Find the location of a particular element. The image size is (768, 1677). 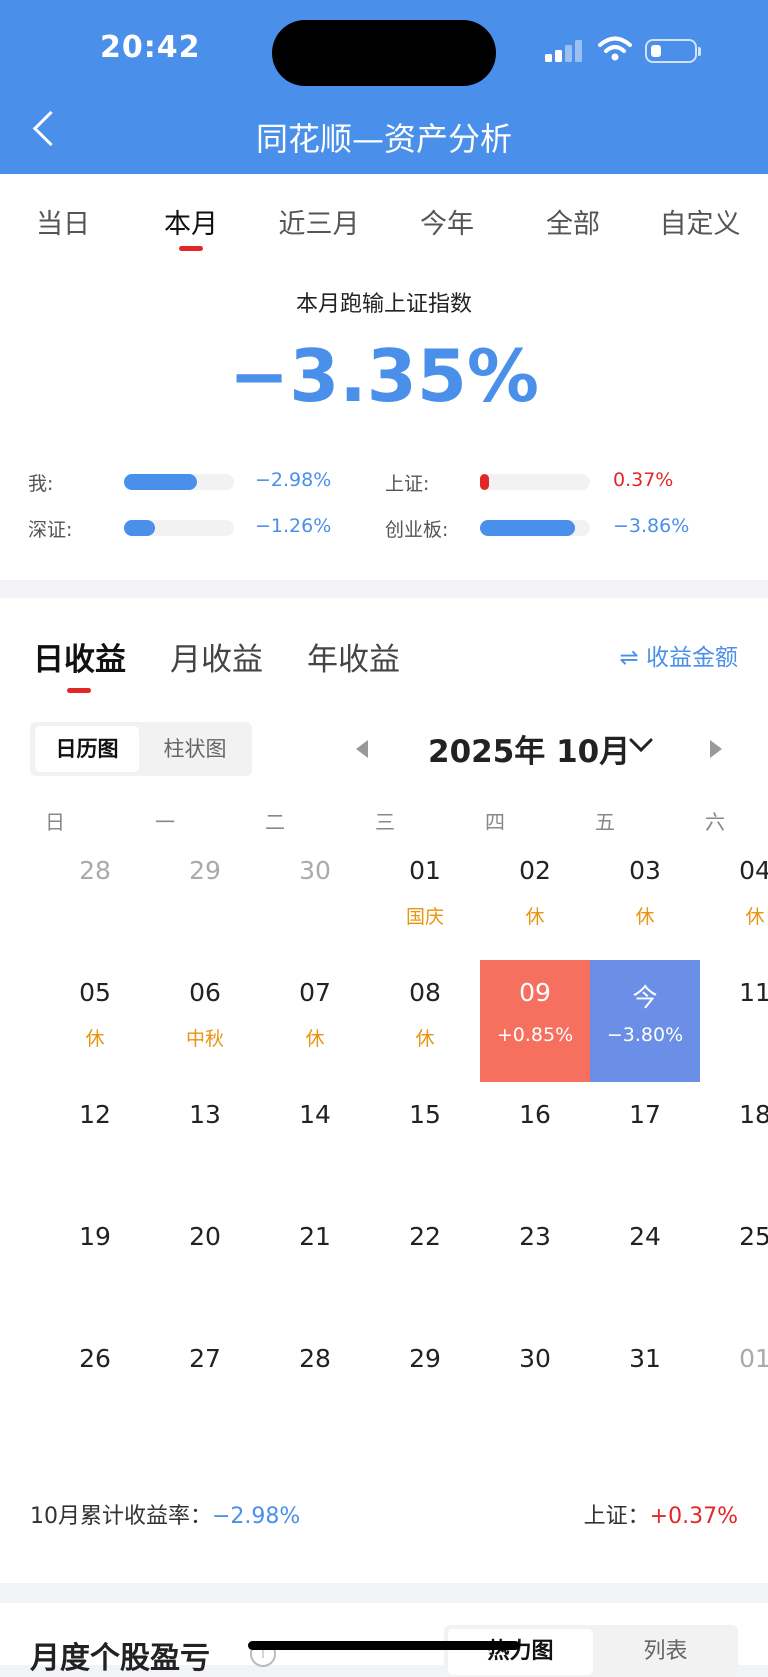

calendar-day-number: 27 is located at coordinates (205, 1358).